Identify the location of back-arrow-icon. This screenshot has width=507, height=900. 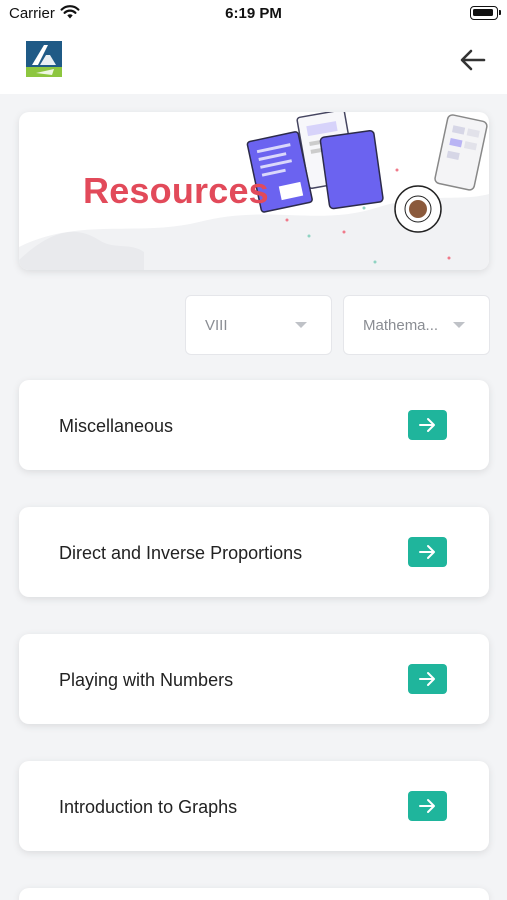
(473, 60).